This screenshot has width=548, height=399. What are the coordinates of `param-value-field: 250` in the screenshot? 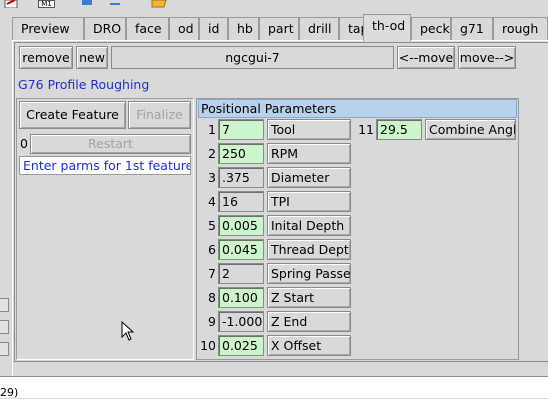 It's located at (241, 153).